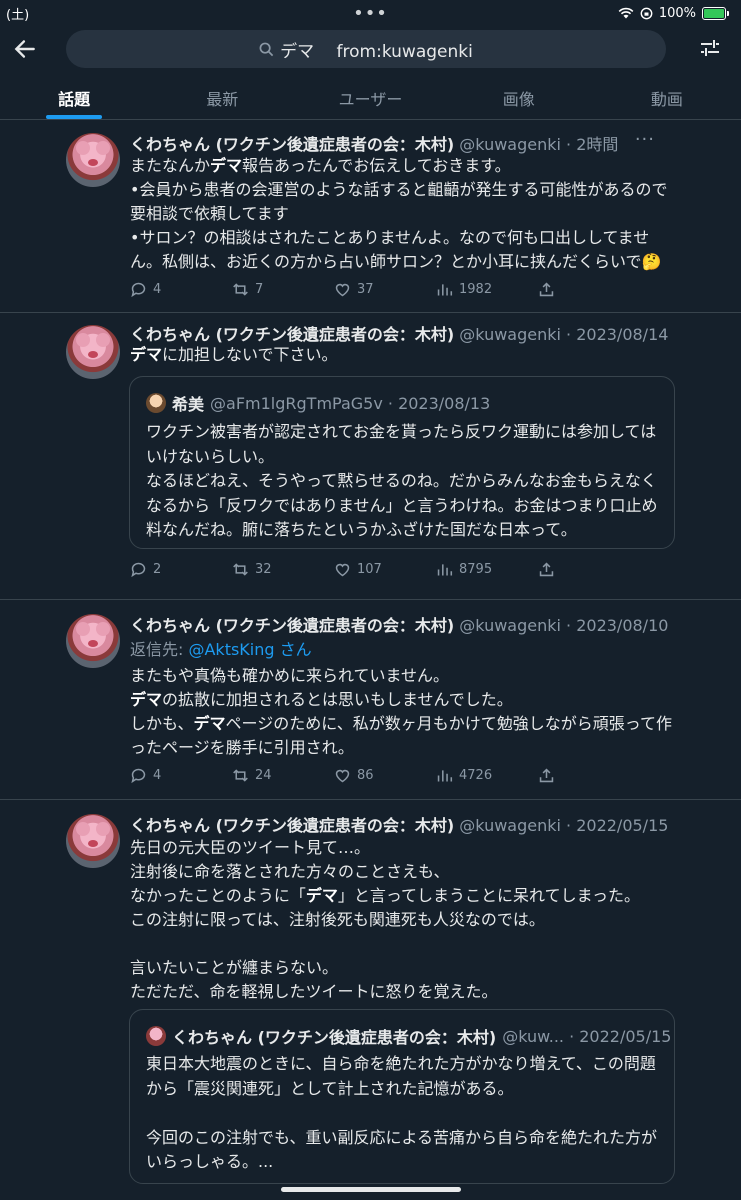 The height and width of the screenshot is (1200, 741). What do you see at coordinates (564, 825) in the screenshot?
I see `author-meta: @kuwagenki · 2022/05/15` at bounding box center [564, 825].